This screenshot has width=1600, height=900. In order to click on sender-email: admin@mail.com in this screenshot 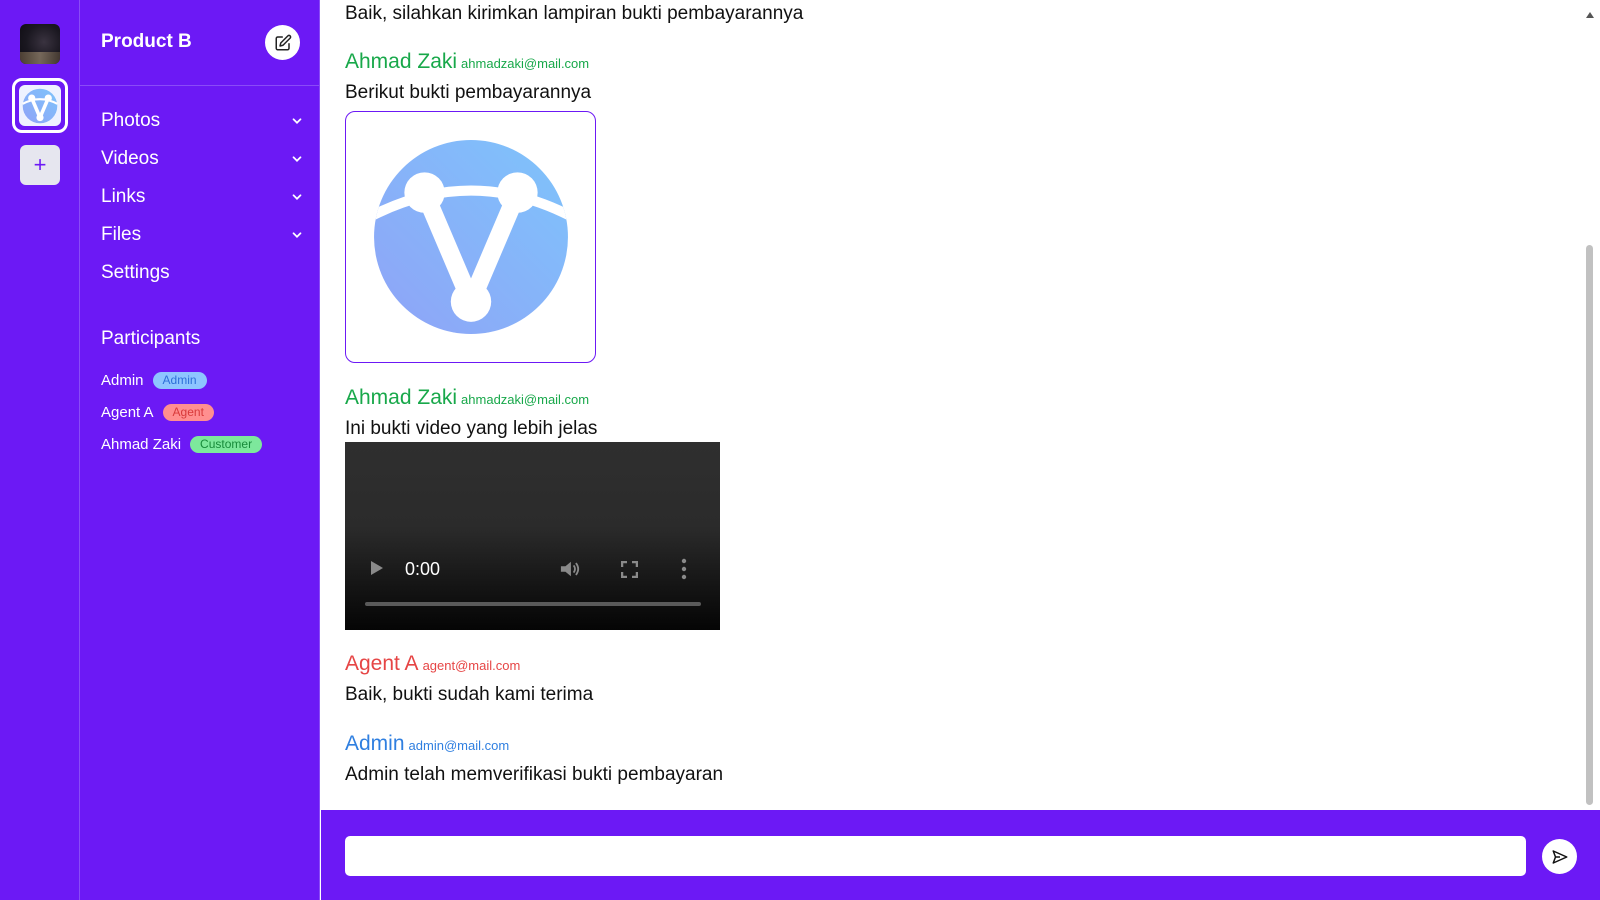, I will do `click(459, 745)`.